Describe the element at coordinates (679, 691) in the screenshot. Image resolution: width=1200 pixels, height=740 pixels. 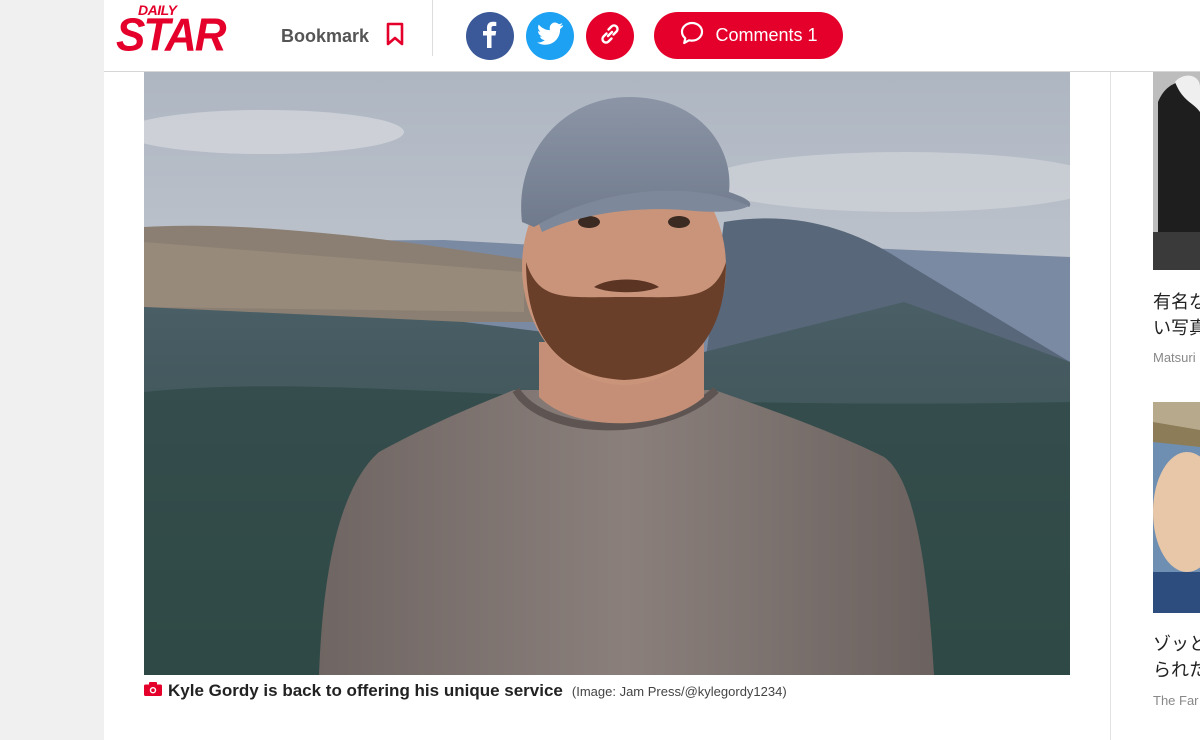
I see `caption-credit: (Image: Jam Press/@kylegordy1234)` at that location.